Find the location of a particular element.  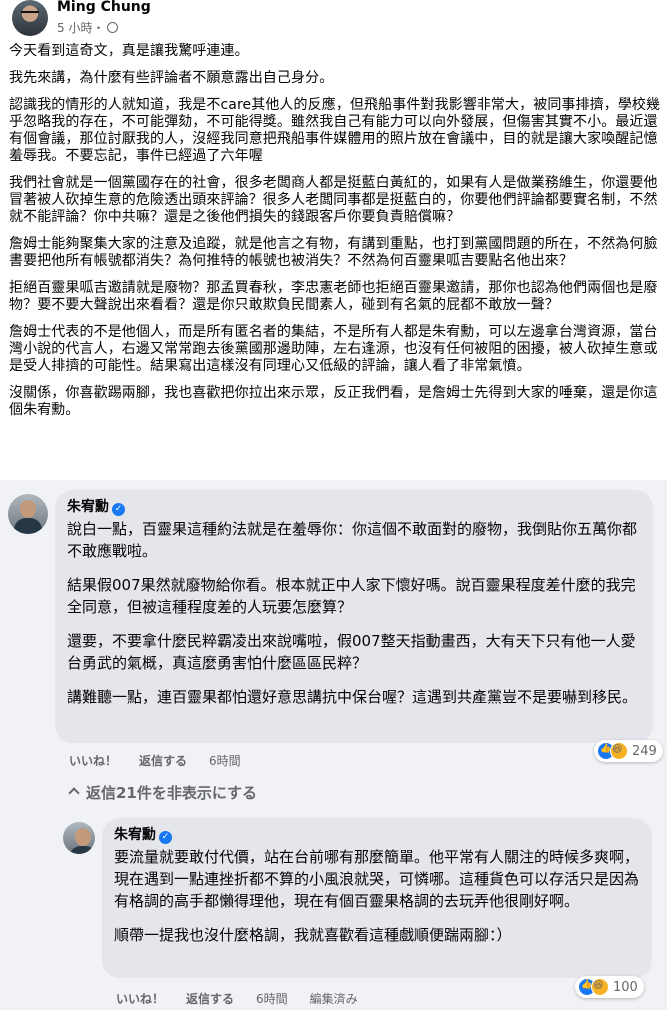

reply-actions: いいね！ 返信する 6時間 編集済み is located at coordinates (248, 998).